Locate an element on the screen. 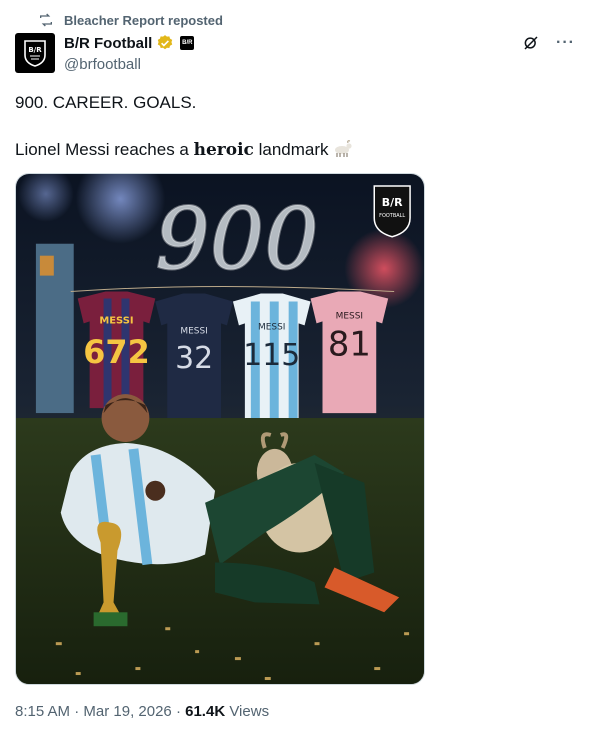 The width and height of the screenshot is (589, 730). views-label: Views is located at coordinates (249, 711).